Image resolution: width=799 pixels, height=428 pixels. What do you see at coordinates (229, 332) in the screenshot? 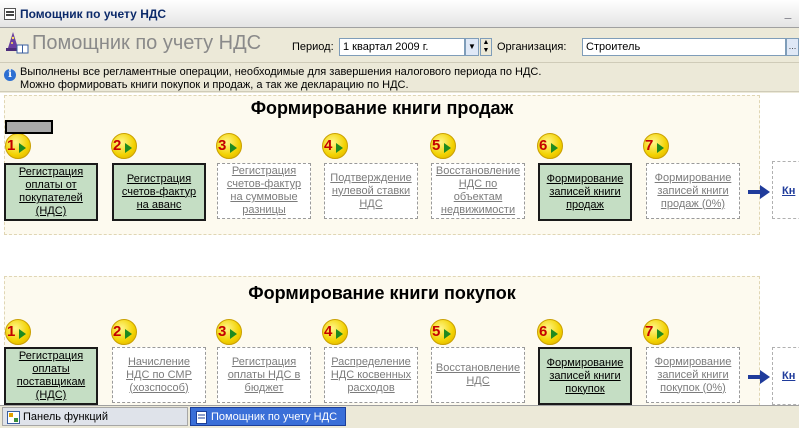
I see `purchases-step-3-badge: 3` at bounding box center [229, 332].